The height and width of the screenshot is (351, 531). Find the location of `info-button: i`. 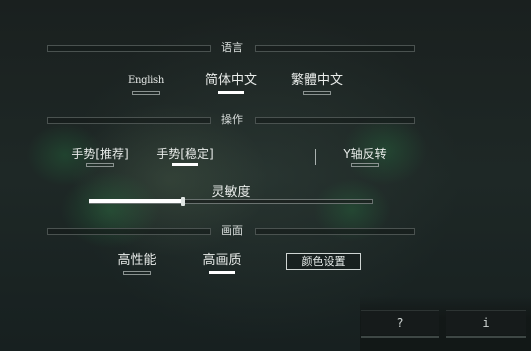

info-button: i is located at coordinates (486, 324).